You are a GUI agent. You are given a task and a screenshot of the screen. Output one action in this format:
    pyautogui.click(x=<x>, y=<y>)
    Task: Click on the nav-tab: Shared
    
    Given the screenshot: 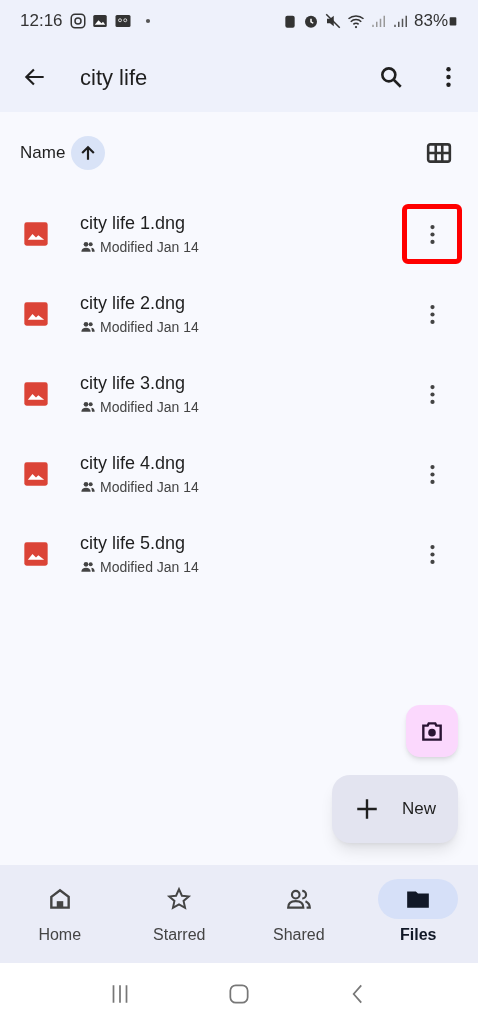 What is the action you would take?
    pyautogui.click(x=299, y=913)
    